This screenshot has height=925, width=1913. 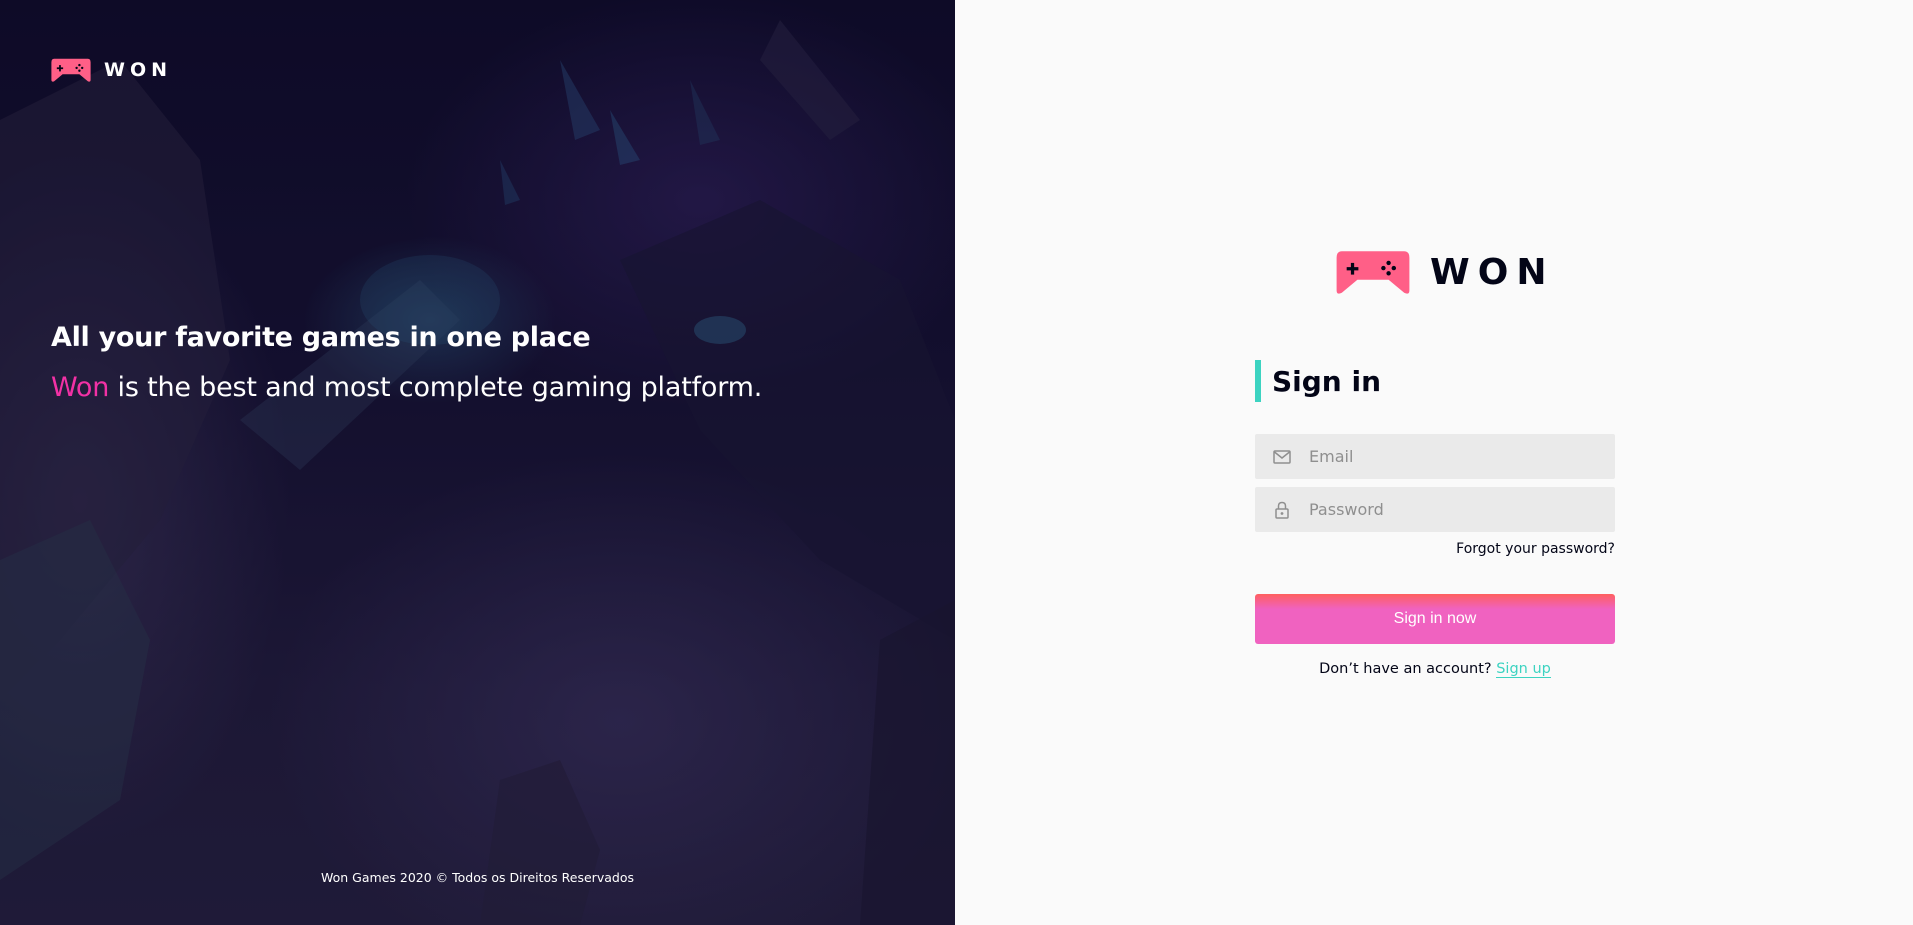 What do you see at coordinates (1282, 510) in the screenshot?
I see `lock-icon` at bounding box center [1282, 510].